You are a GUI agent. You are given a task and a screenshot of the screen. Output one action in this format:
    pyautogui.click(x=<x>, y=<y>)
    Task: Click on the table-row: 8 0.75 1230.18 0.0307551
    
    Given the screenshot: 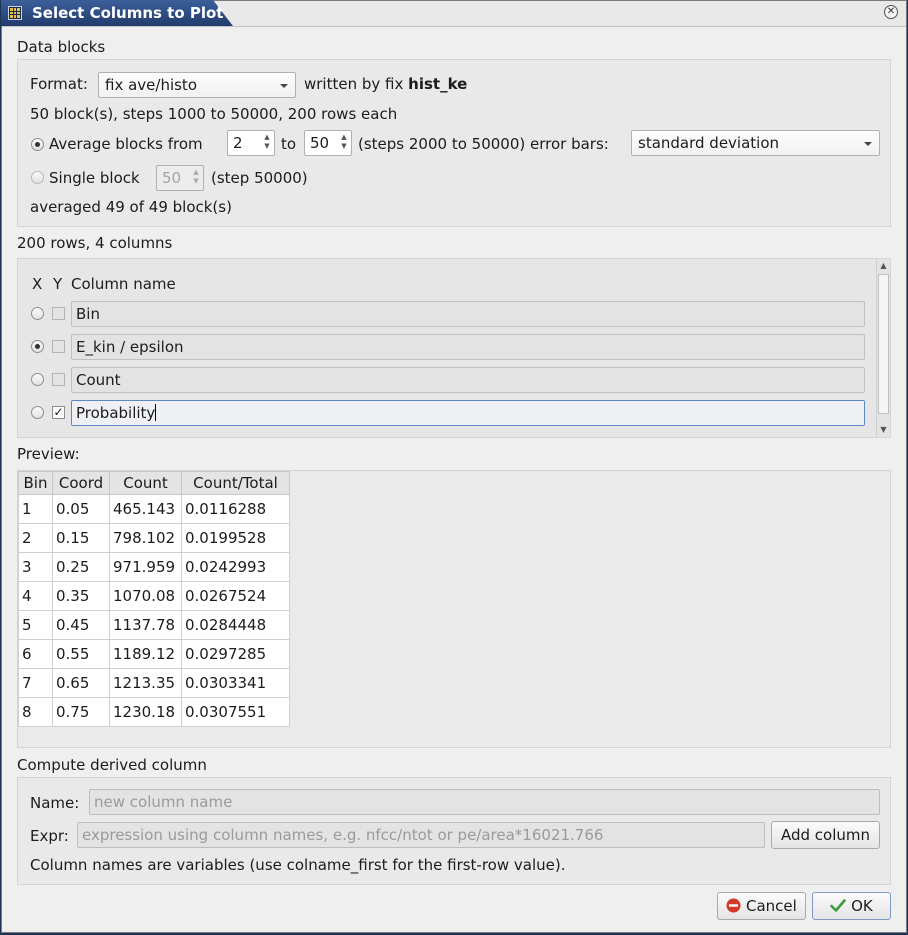 What is the action you would take?
    pyautogui.click(x=154, y=712)
    